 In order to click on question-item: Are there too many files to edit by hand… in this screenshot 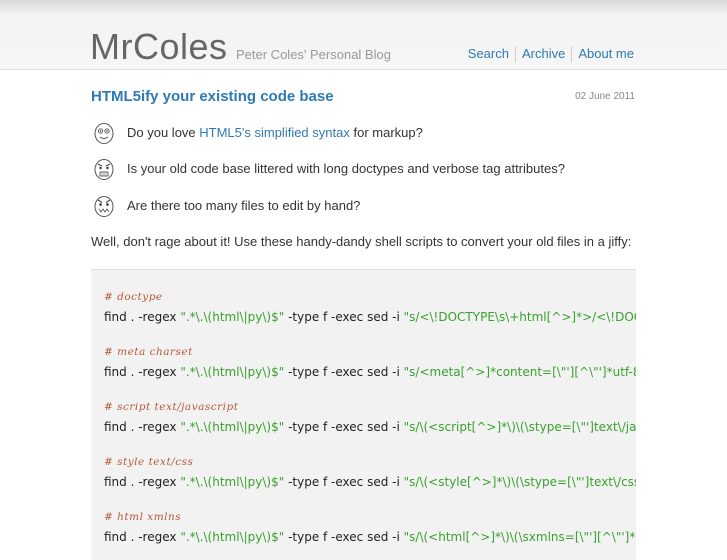, I will do `click(226, 206)`.